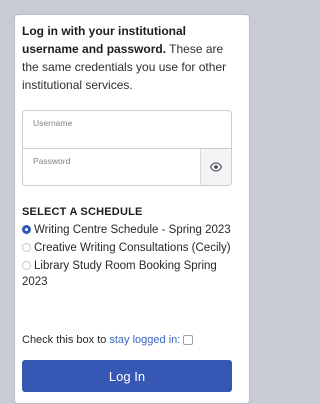 The width and height of the screenshot is (320, 404). Describe the element at coordinates (127, 166) in the screenshot. I see `password-field-wrapper: Password` at that location.